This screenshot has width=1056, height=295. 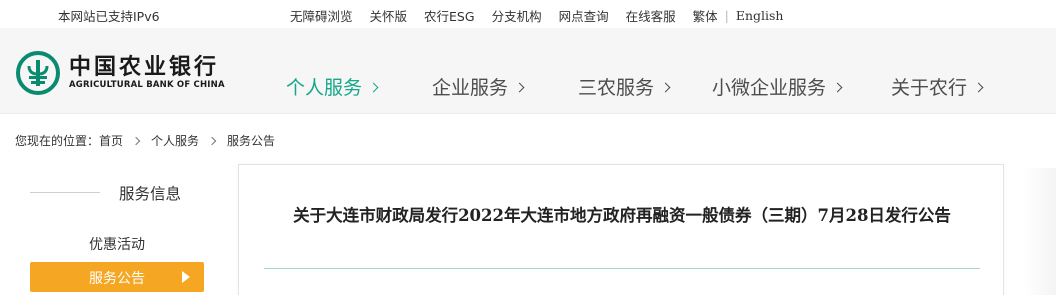 What do you see at coordinates (760, 15) in the screenshot?
I see `english-link: English` at bounding box center [760, 15].